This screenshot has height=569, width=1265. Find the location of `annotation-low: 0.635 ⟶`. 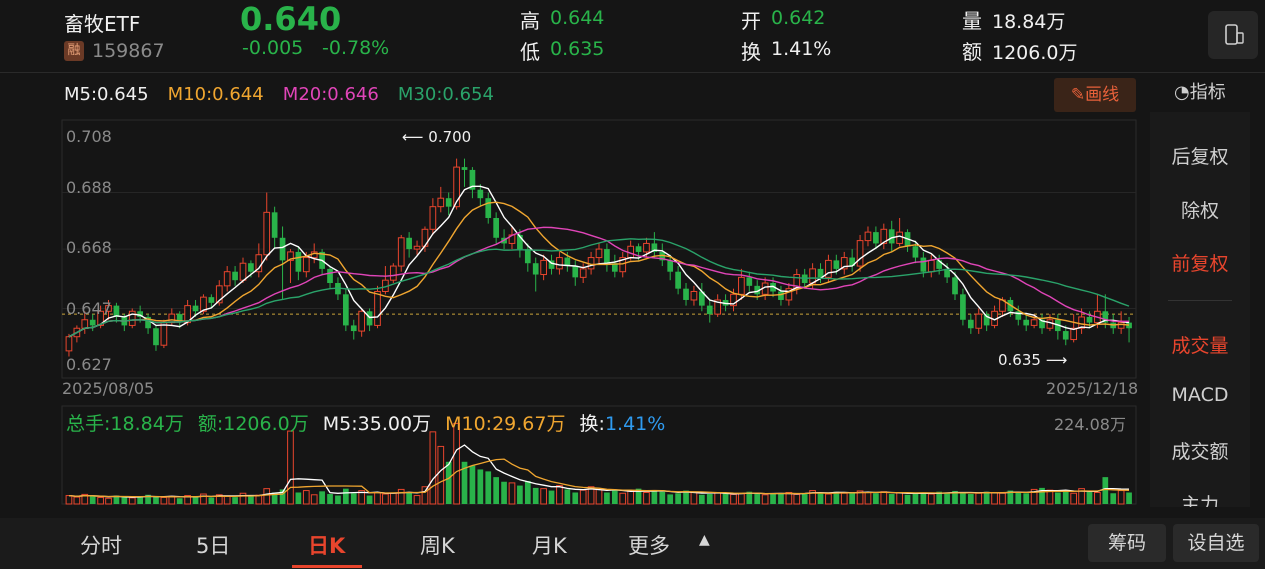

annotation-low: 0.635 ⟶ is located at coordinates (1033, 360).